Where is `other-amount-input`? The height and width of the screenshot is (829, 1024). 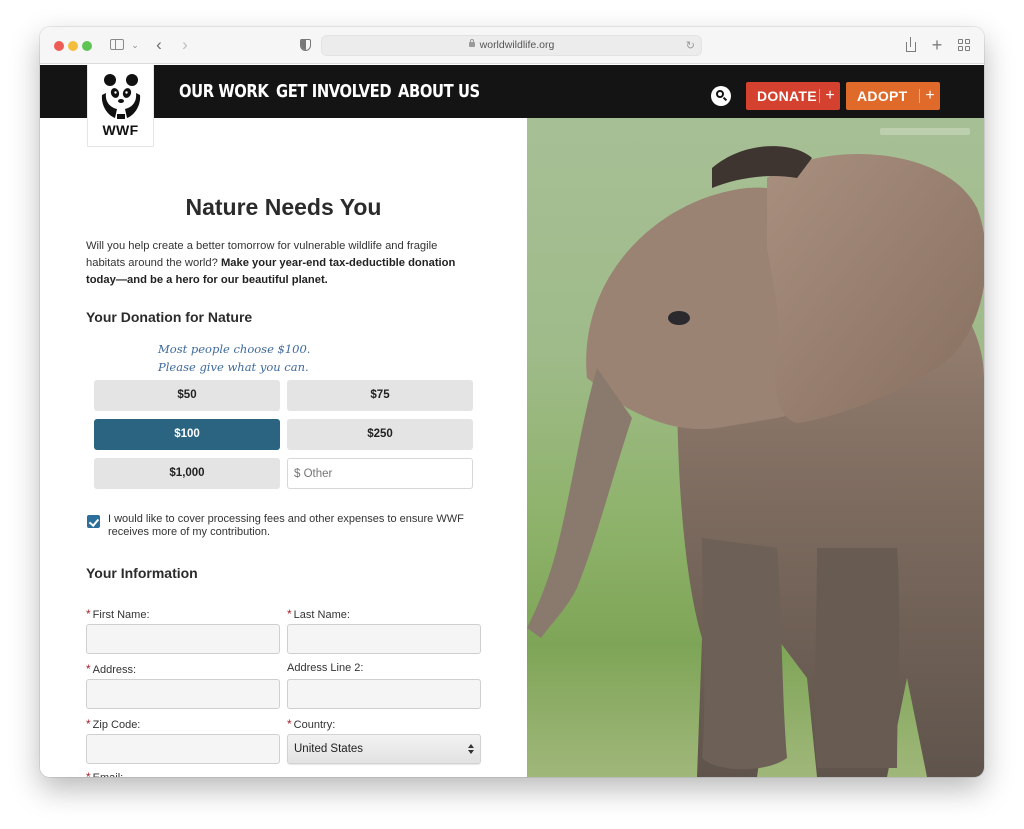 other-amount-input is located at coordinates (380, 473).